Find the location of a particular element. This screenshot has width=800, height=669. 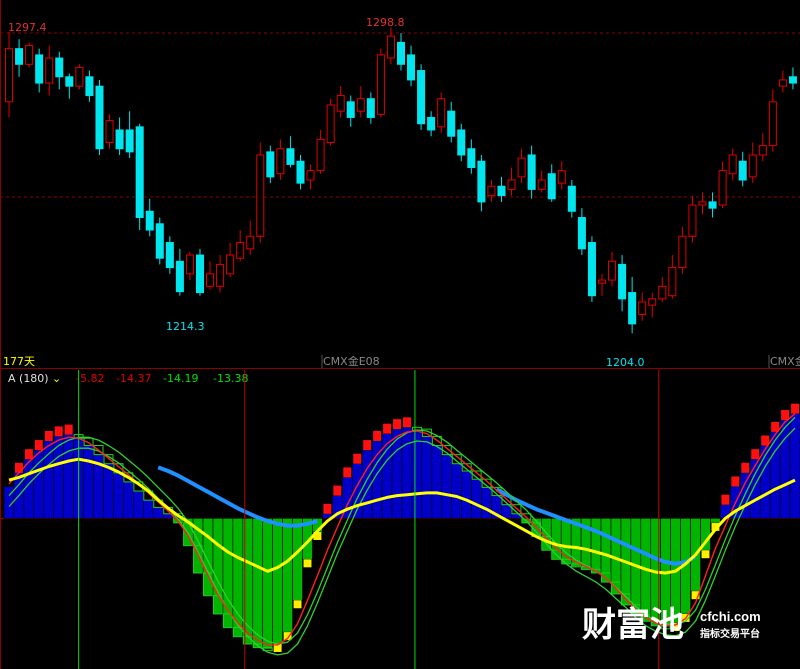

contract-label-right: CMX金 is located at coordinates (785, 361).